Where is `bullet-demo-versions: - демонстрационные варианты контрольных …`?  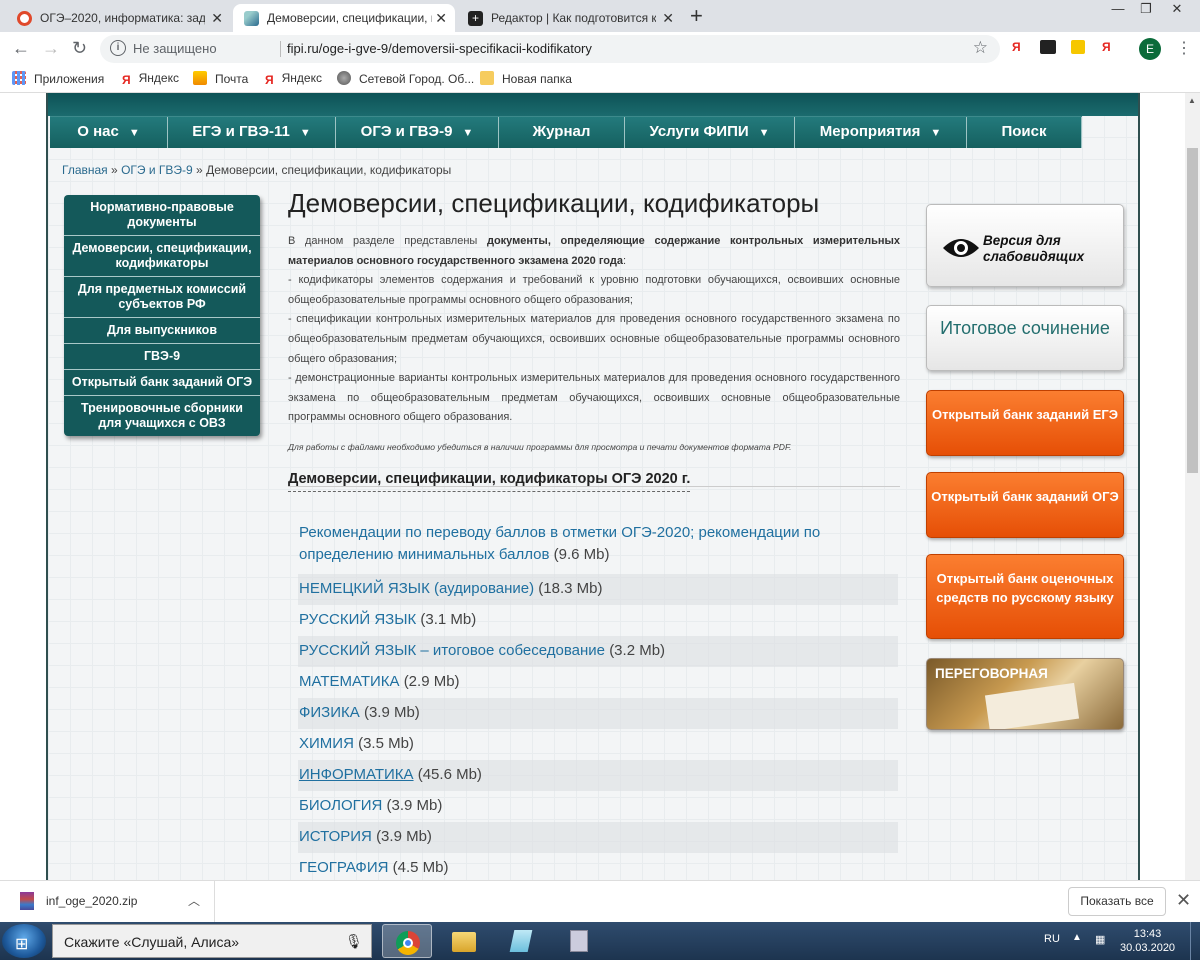
bullet-demo-versions: - демонстрационные варианты контрольных … is located at coordinates (594, 398).